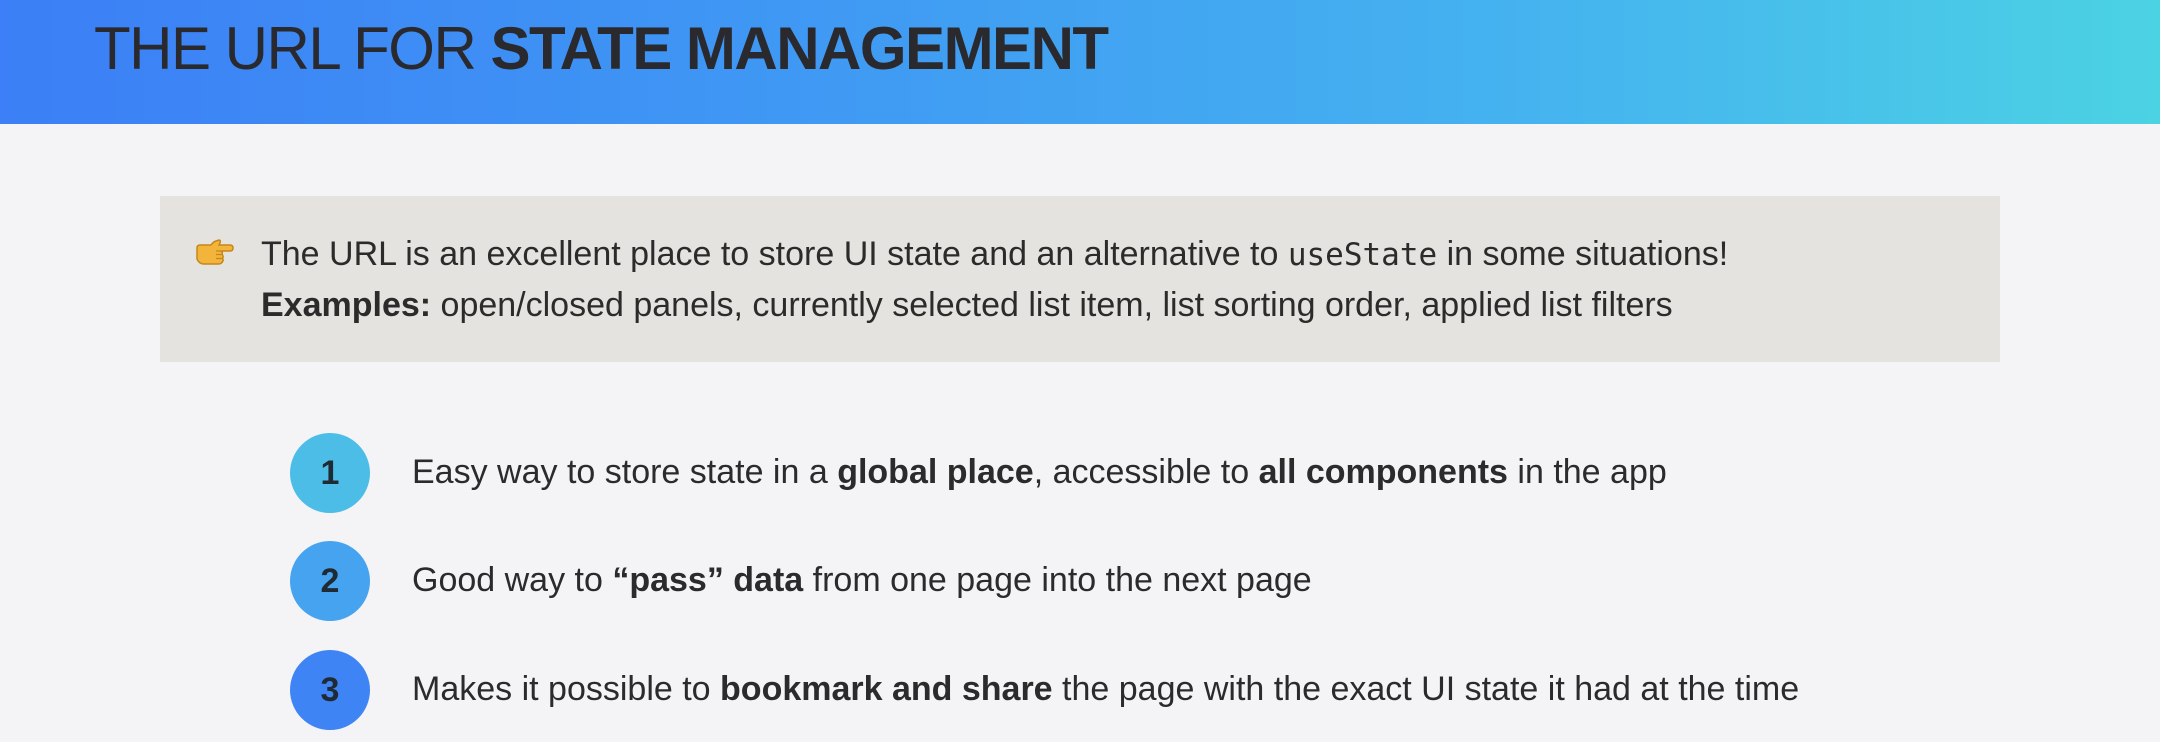 This screenshot has width=2160, height=742. Describe the element at coordinates (886, 689) in the screenshot. I see `bold-segment: bookmark and share` at that location.